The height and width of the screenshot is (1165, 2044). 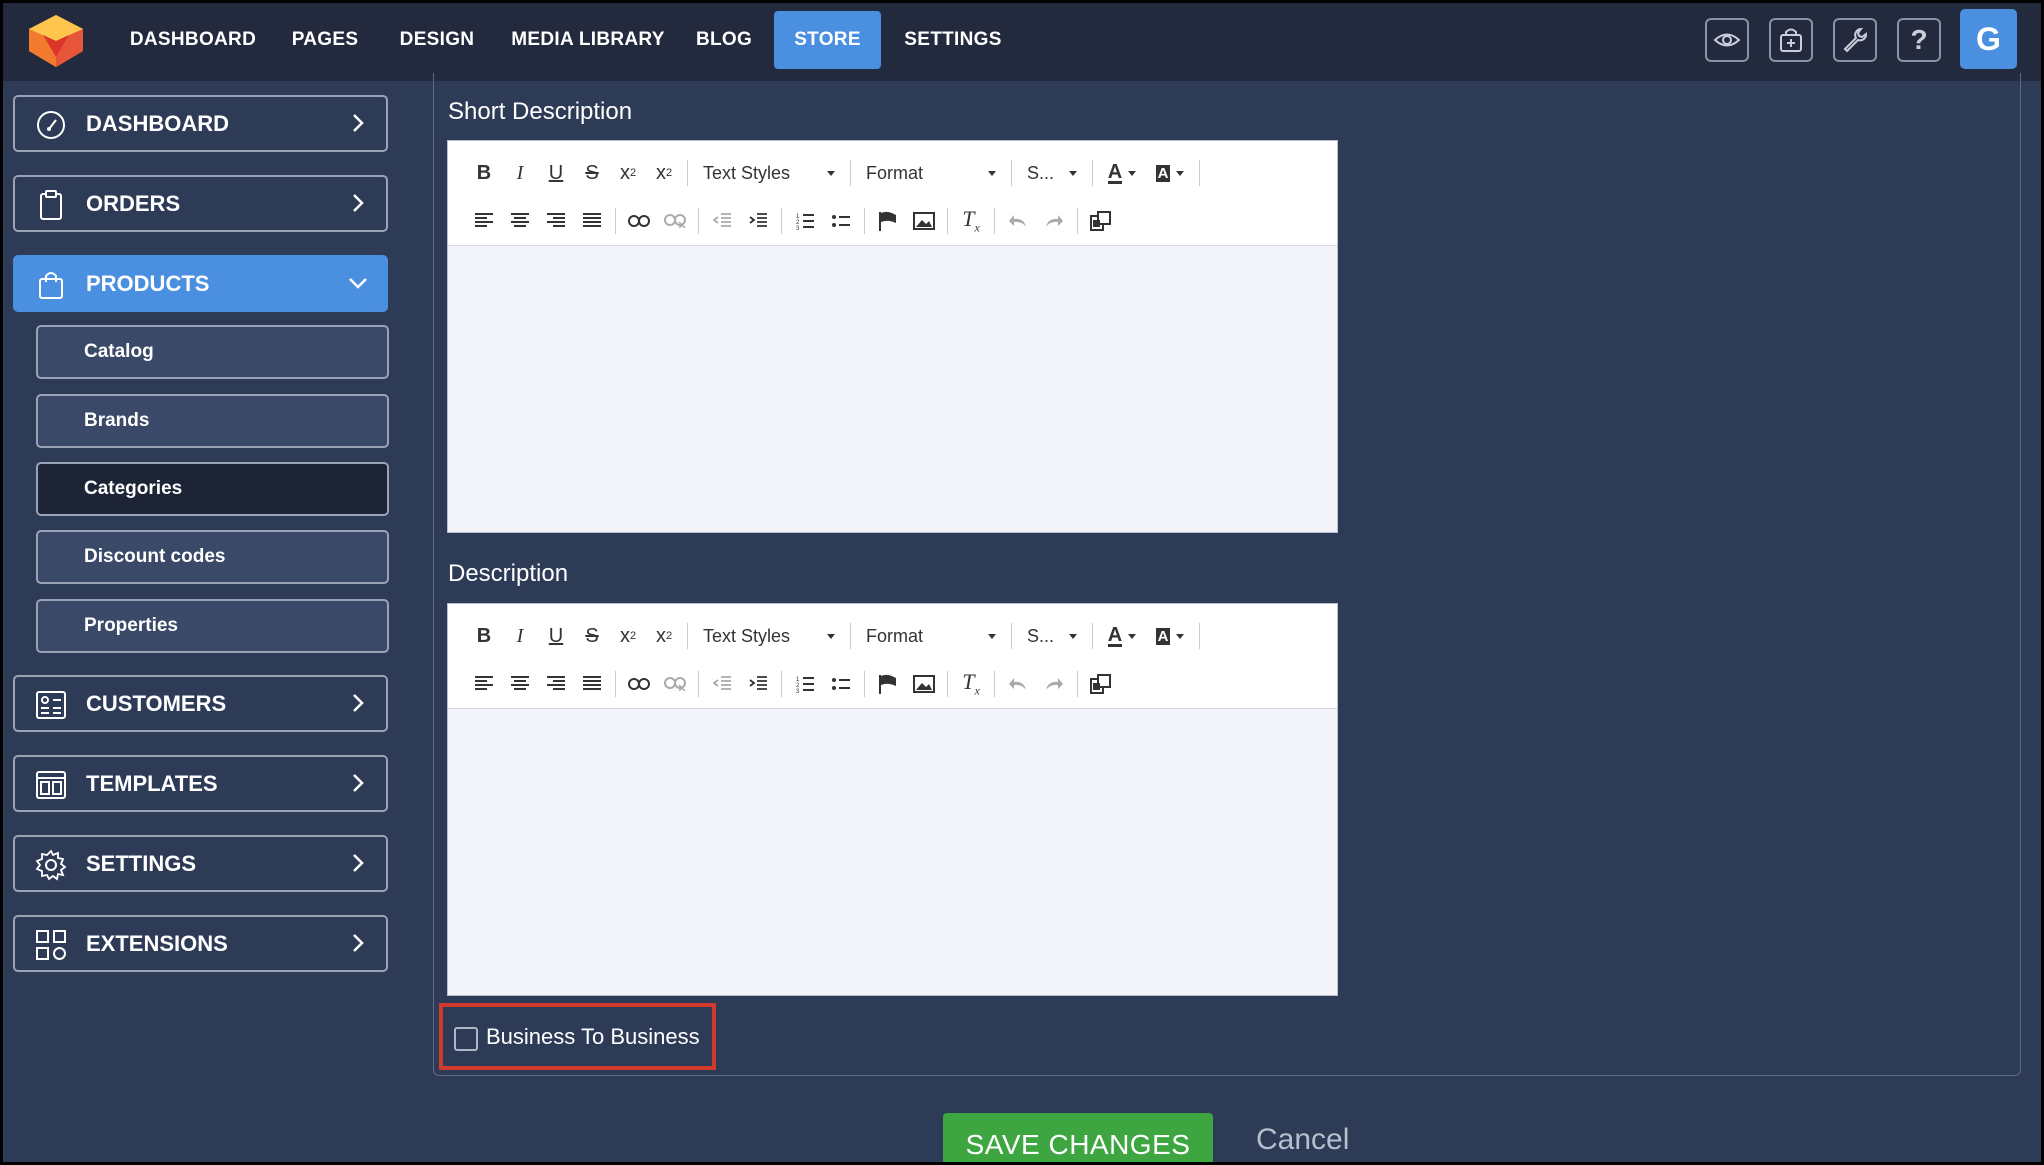 What do you see at coordinates (358, 203) in the screenshot?
I see `chevron-right-icon` at bounding box center [358, 203].